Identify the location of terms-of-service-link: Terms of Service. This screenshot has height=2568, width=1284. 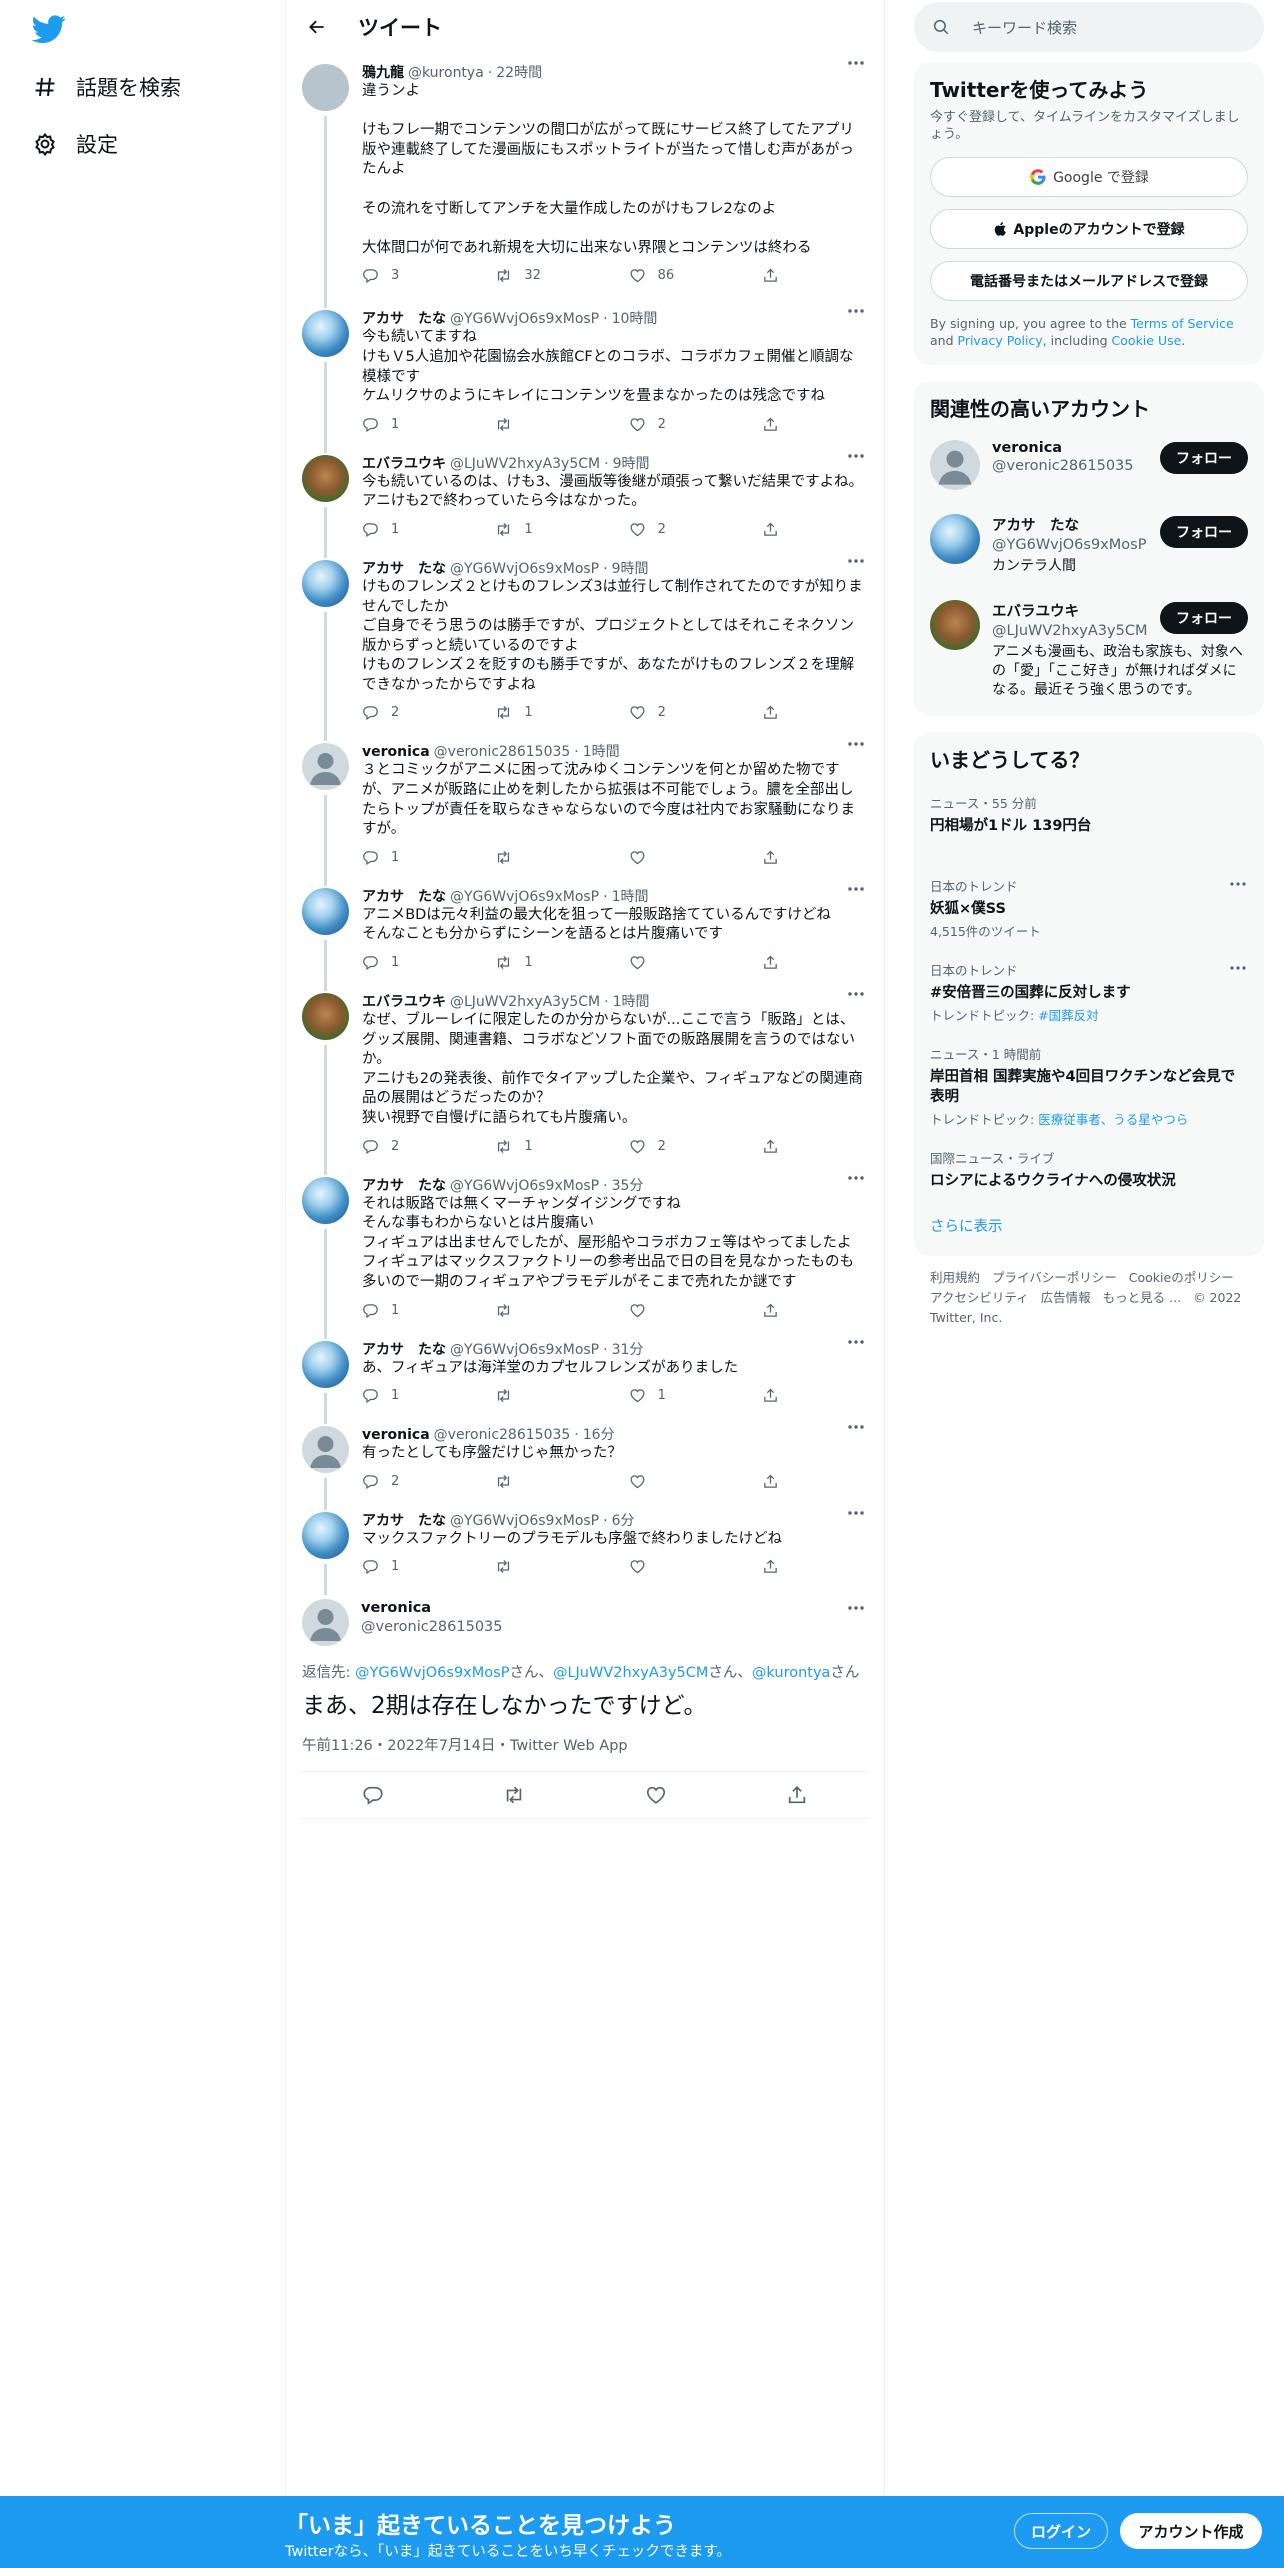
(1182, 323).